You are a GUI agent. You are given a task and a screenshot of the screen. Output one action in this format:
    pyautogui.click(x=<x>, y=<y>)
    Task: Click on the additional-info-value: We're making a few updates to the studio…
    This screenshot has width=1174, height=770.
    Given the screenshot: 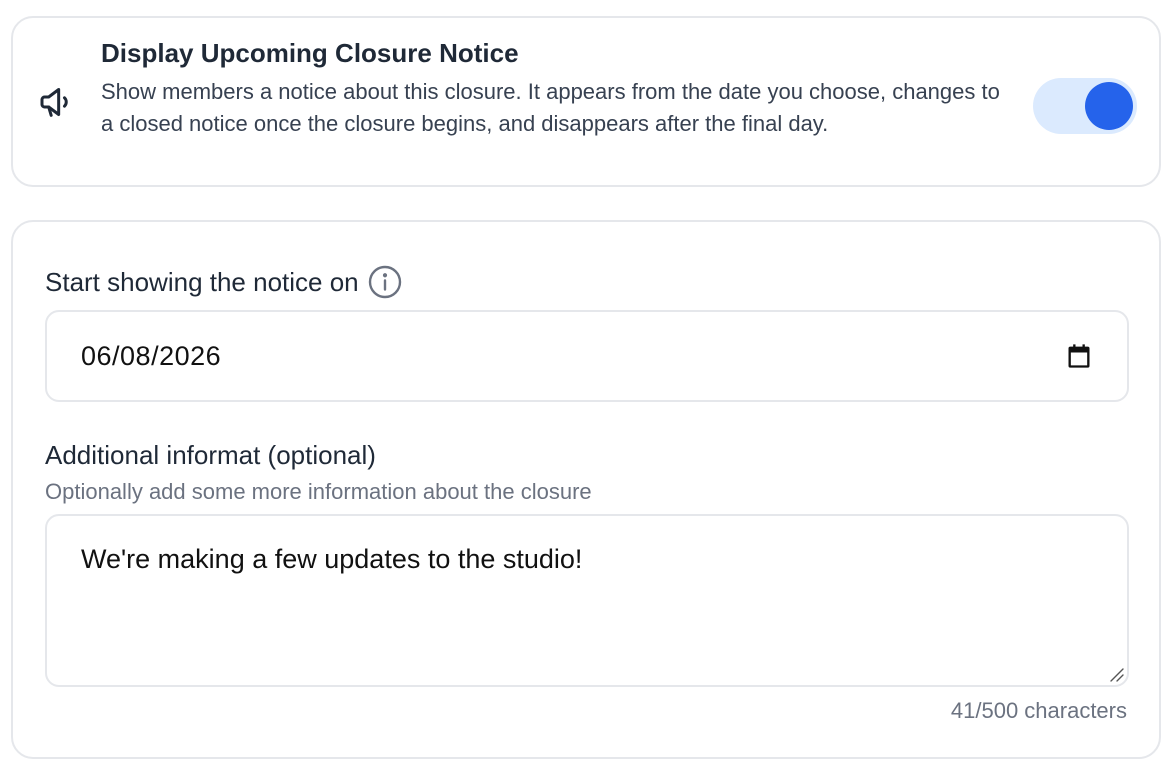 What is the action you would take?
    pyautogui.click(x=332, y=559)
    